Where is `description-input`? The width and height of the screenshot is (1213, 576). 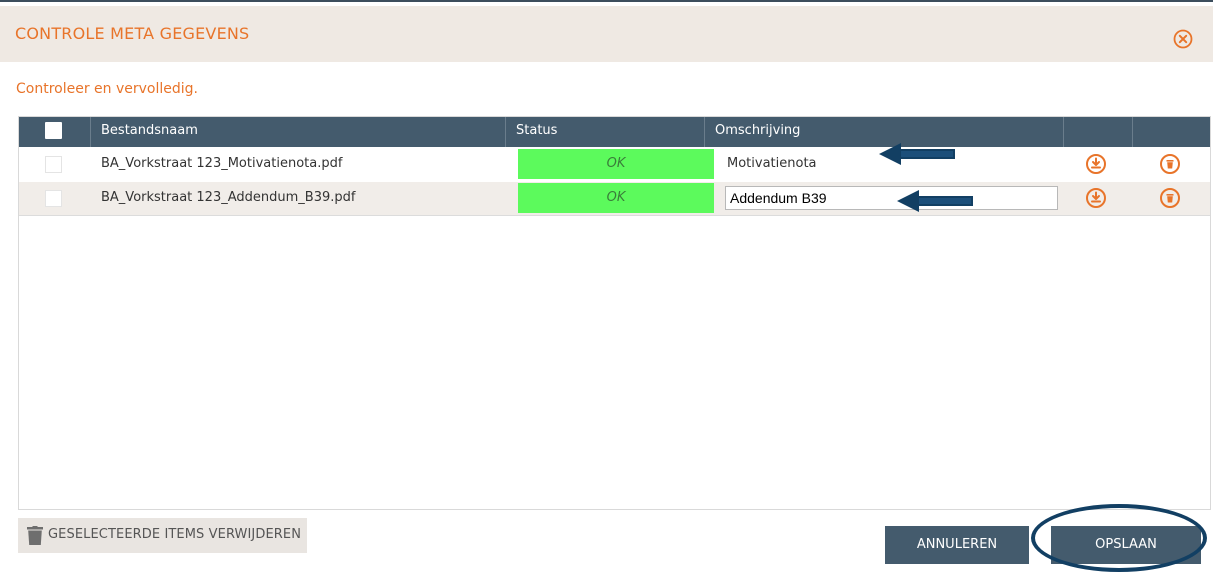 description-input is located at coordinates (891, 198).